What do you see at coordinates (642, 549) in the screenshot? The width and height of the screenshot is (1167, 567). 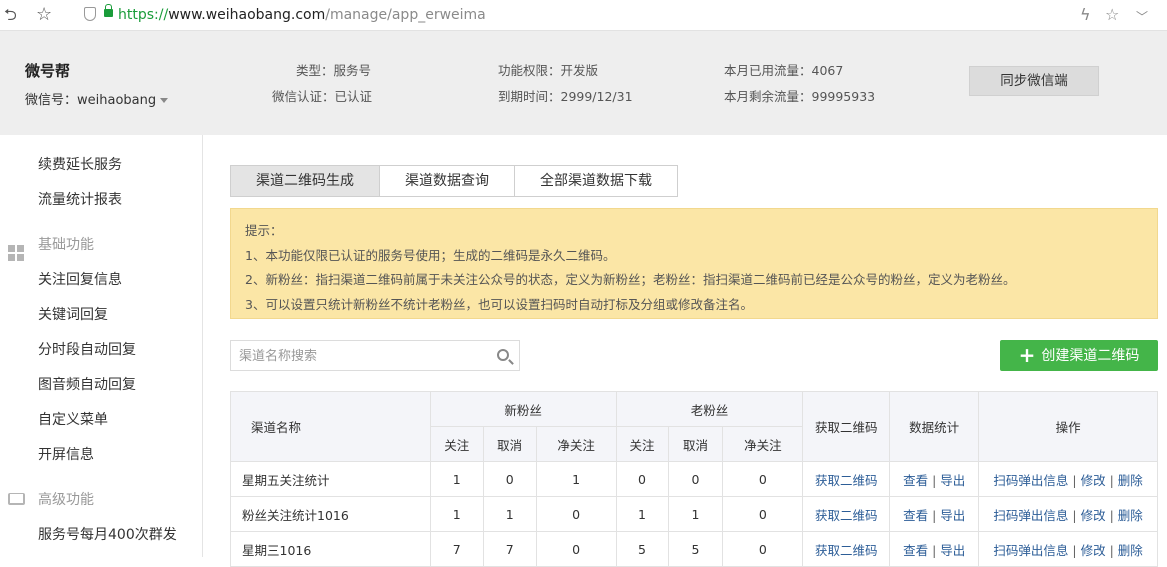 I see `cell-old-follow: 5` at bounding box center [642, 549].